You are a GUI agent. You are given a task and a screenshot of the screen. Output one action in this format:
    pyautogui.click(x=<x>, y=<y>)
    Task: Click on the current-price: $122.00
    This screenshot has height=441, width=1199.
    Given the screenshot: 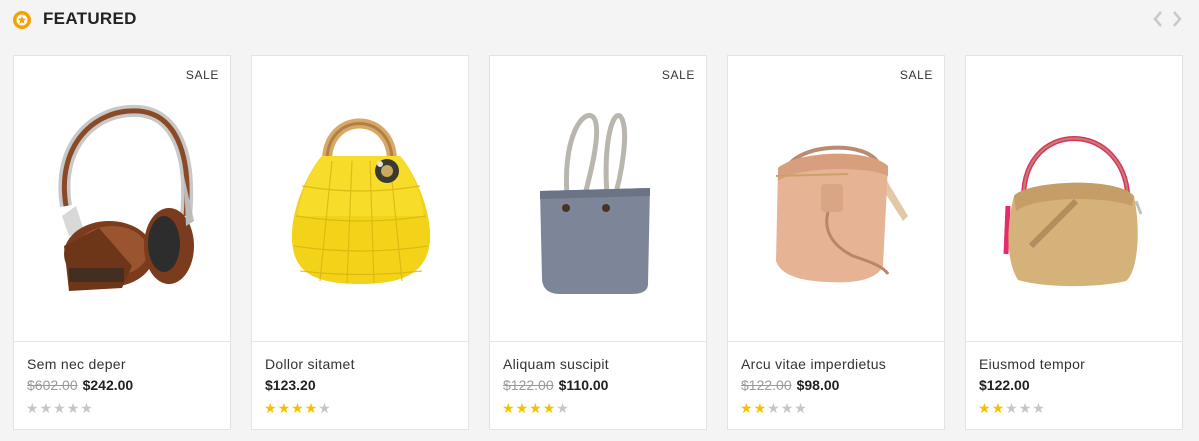 What is the action you would take?
    pyautogui.click(x=1004, y=385)
    